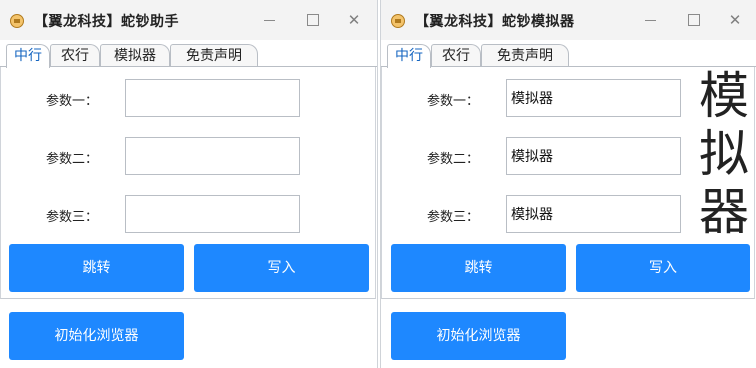 This screenshot has width=756, height=368. What do you see at coordinates (724, 212) in the screenshot?
I see `side-char: 器` at bounding box center [724, 212].